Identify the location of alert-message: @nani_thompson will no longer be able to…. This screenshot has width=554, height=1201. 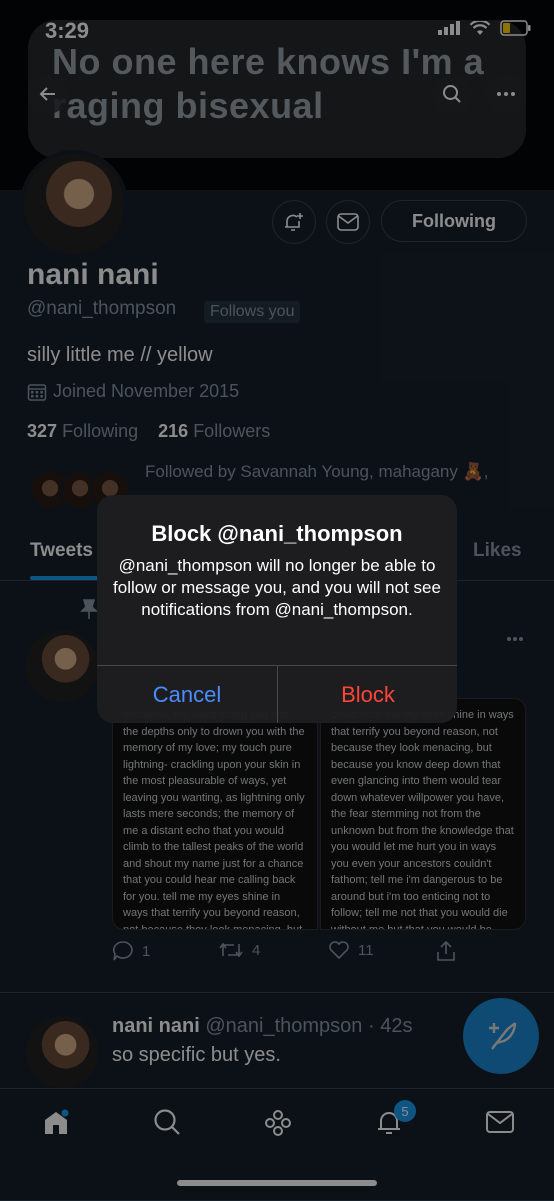
(277, 587).